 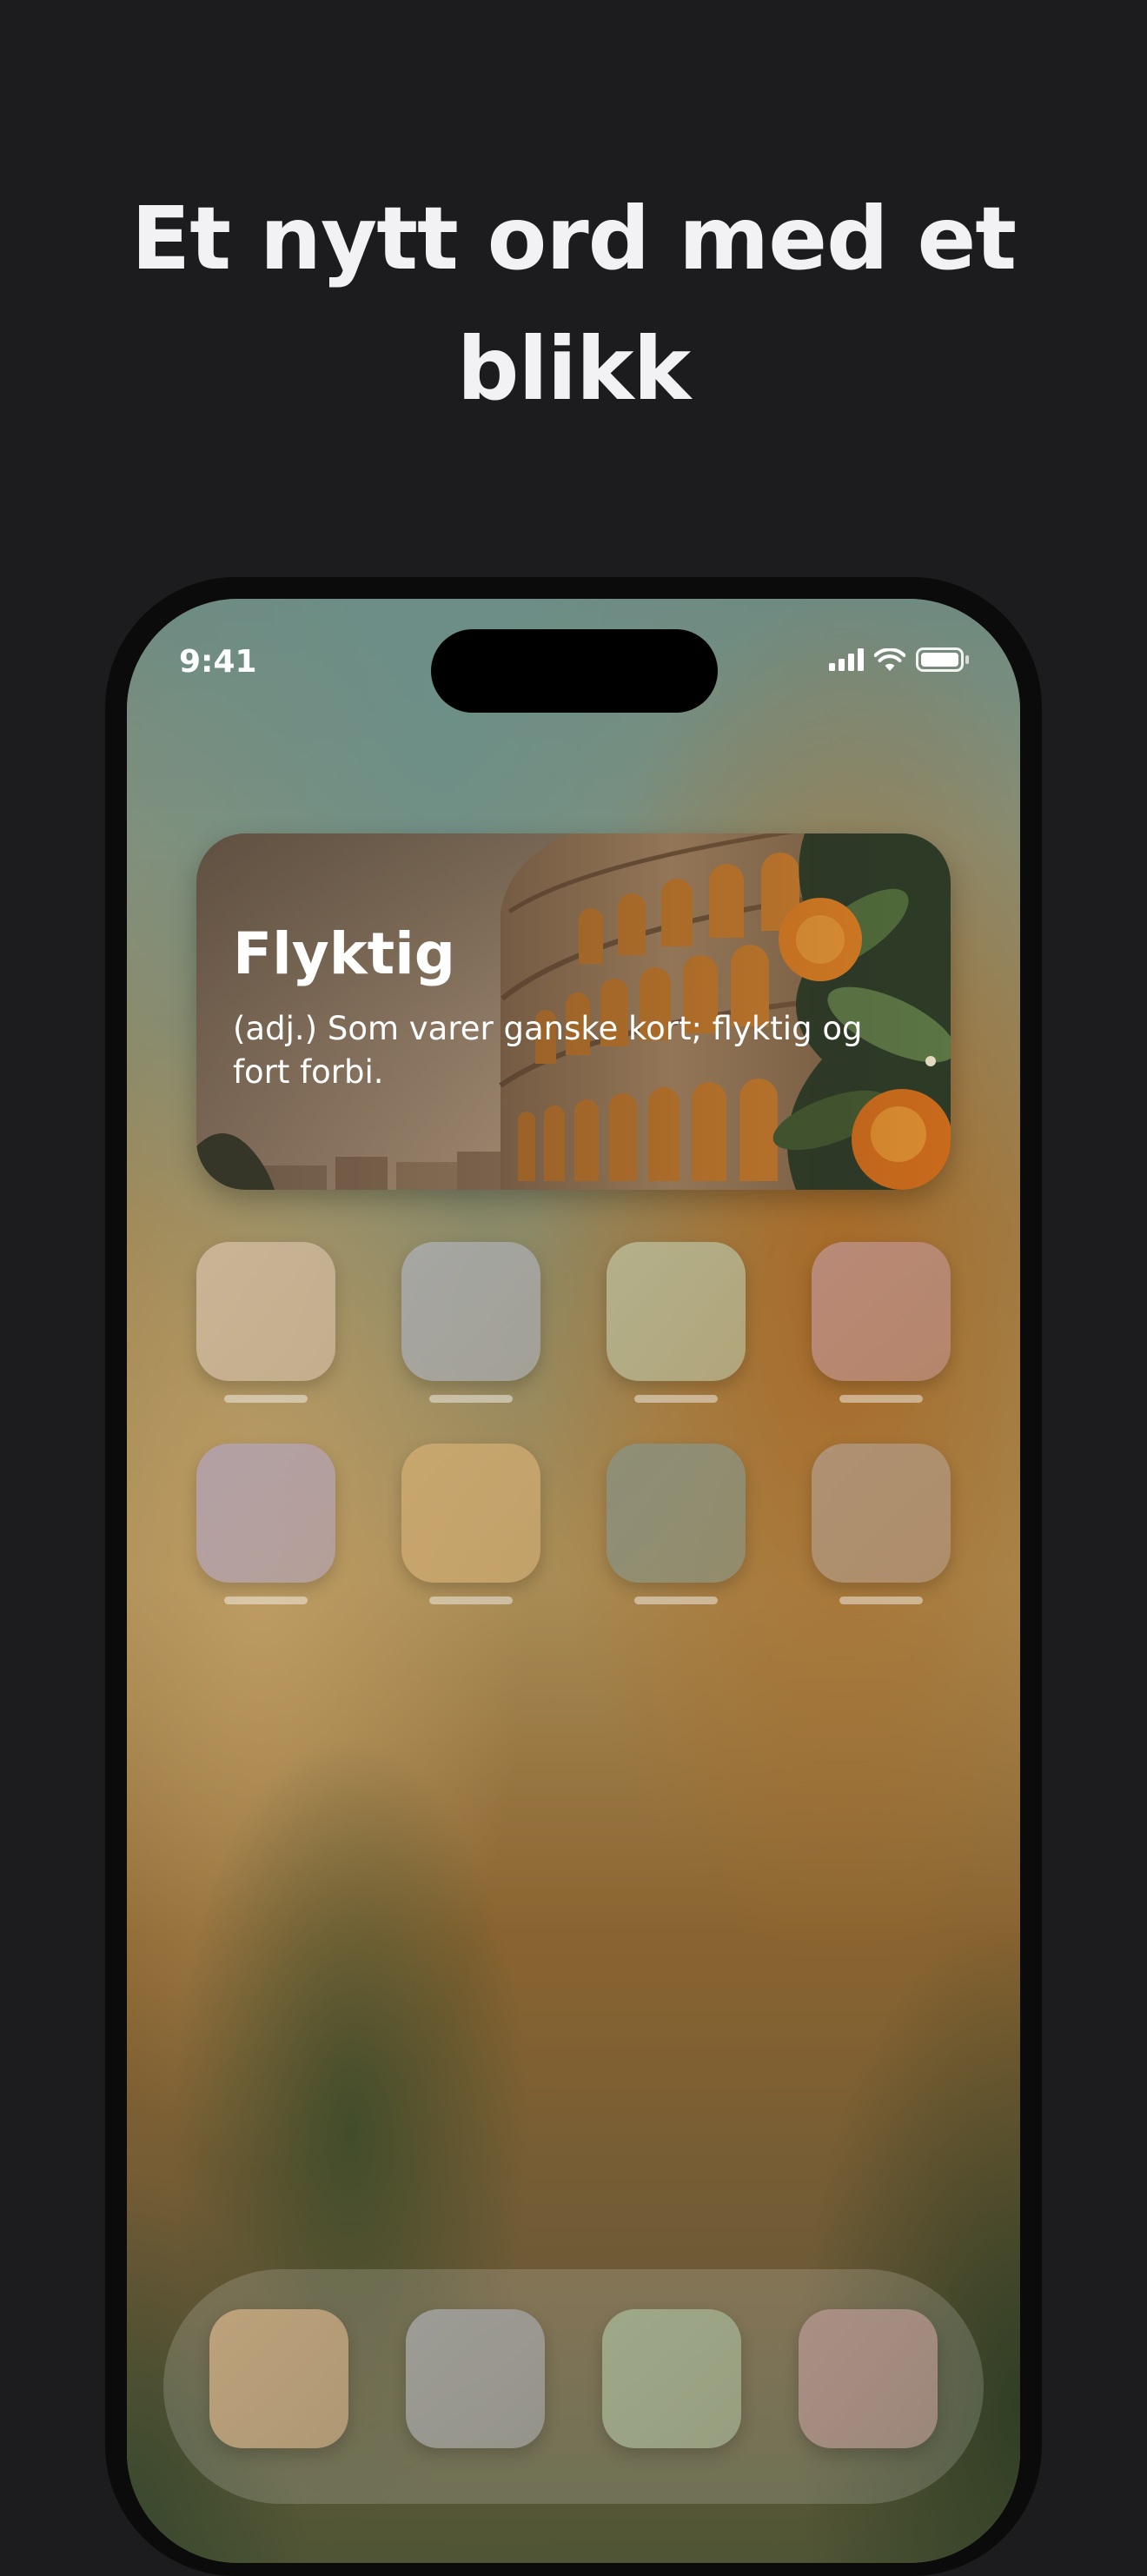 I want to click on dynamic-island, so click(x=574, y=671).